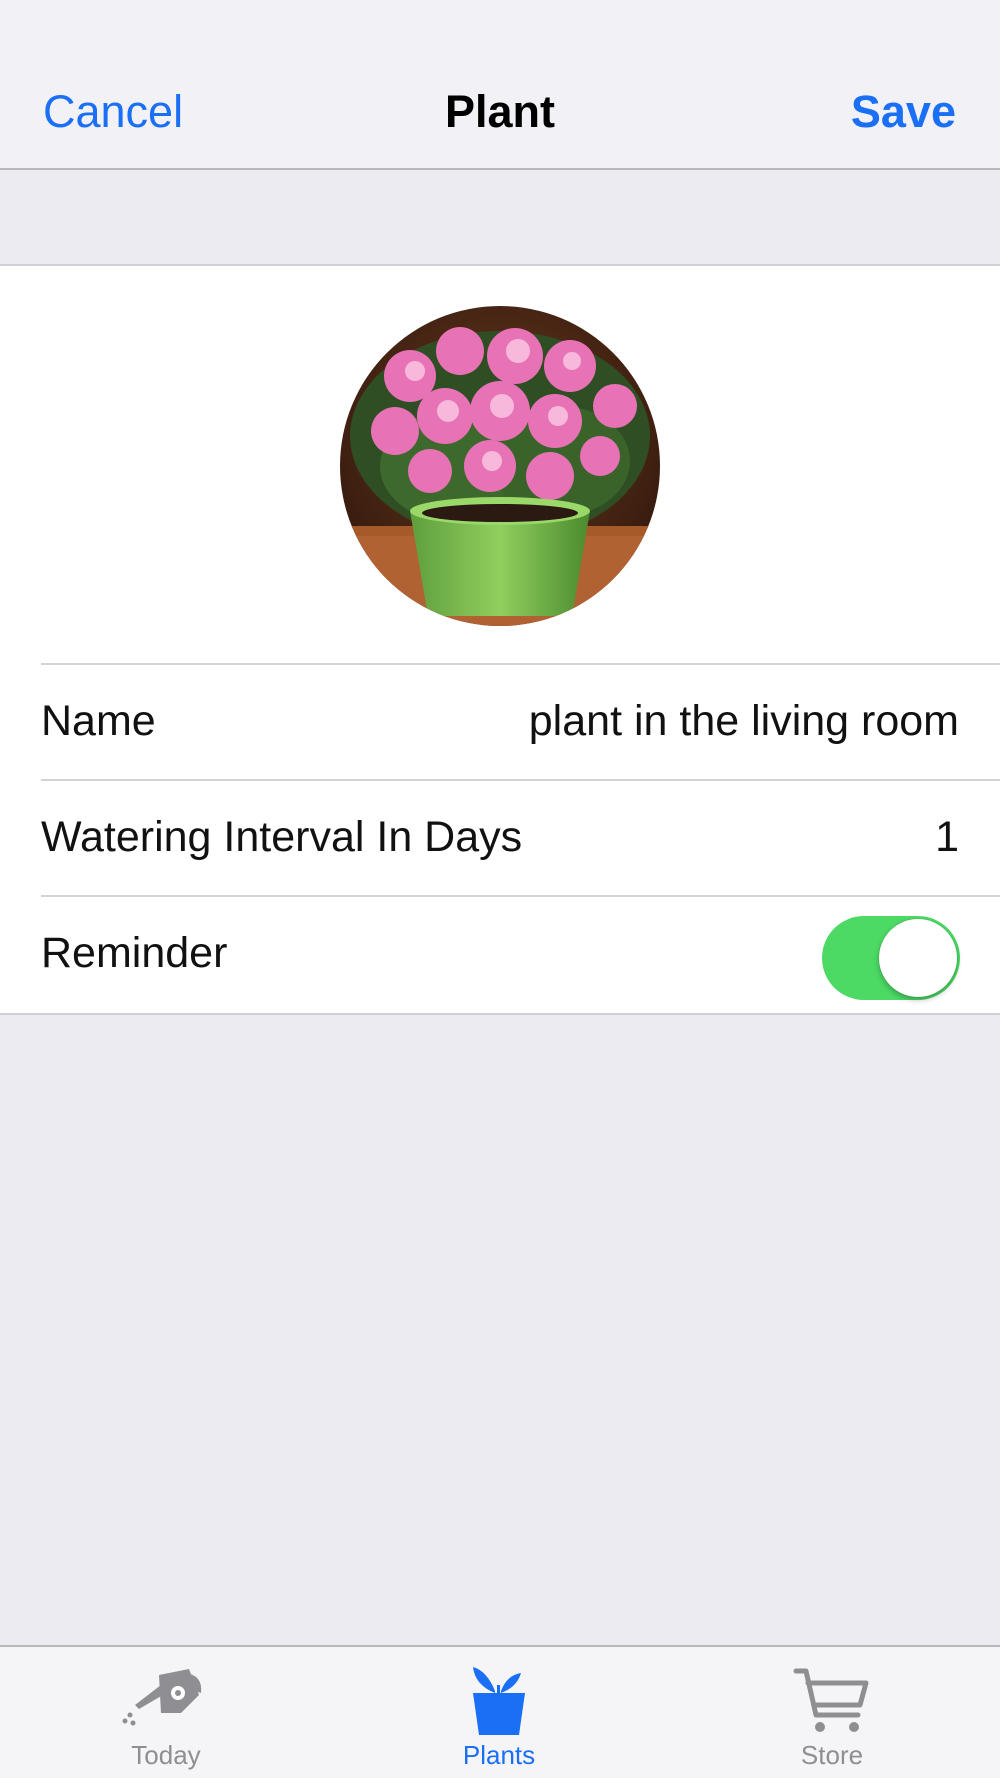 This screenshot has width=1000, height=1778. Describe the element at coordinates (520, 720) in the screenshot. I see `name-row: Name plant in the living room` at that location.